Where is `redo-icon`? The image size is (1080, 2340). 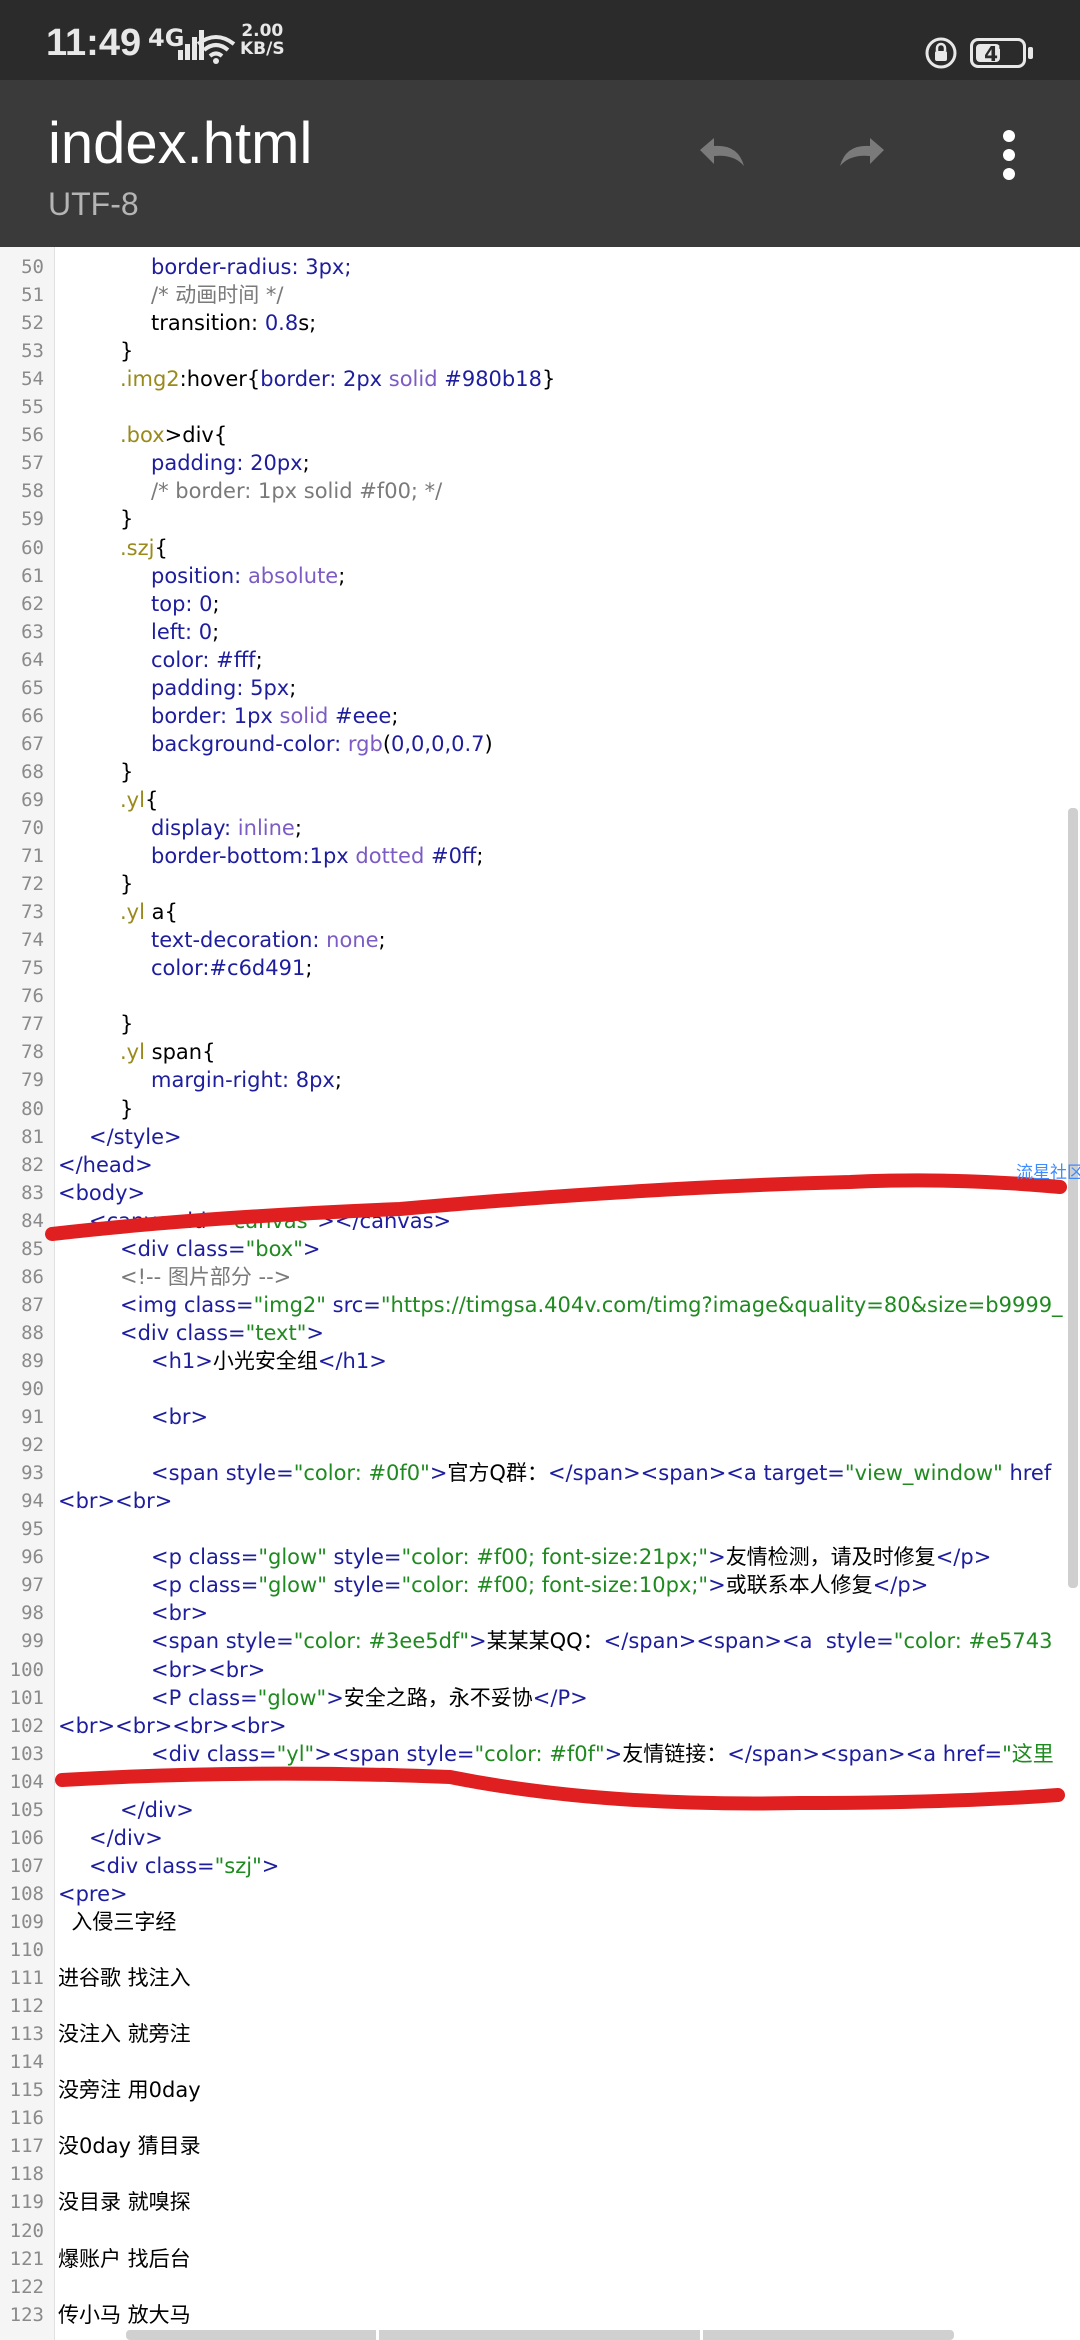
redo-icon is located at coordinates (863, 155).